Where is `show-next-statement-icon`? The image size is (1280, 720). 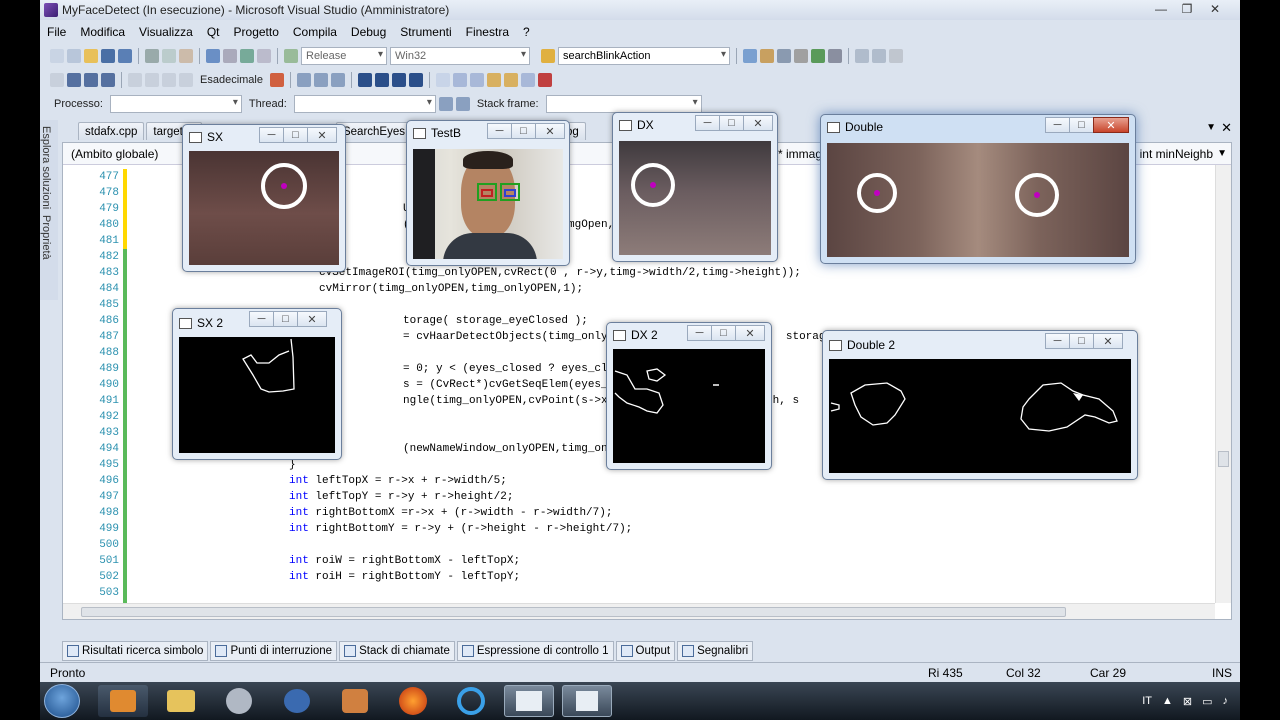 show-next-statement-icon is located at coordinates (135, 80).